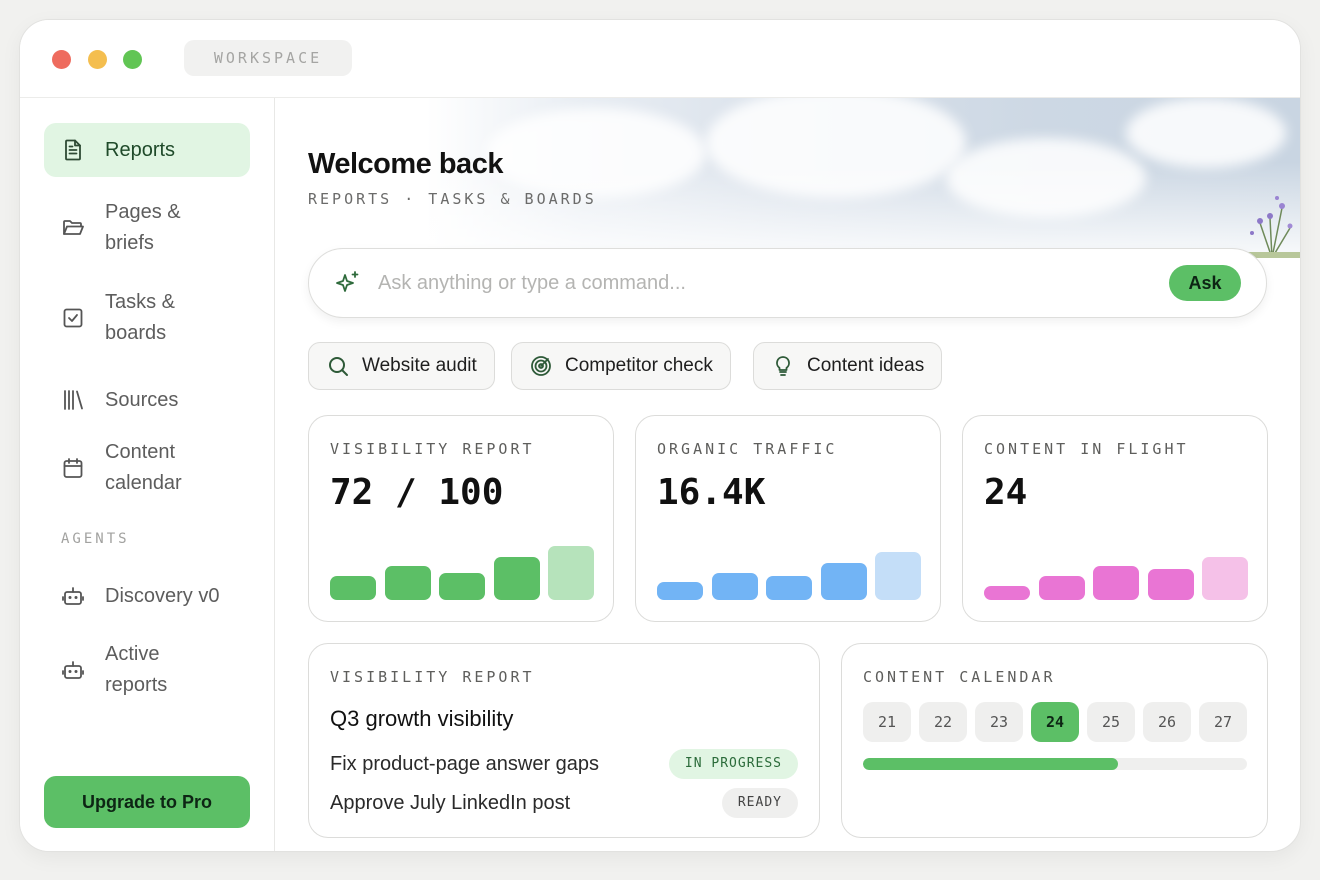 The image size is (1320, 880). Describe the element at coordinates (887, 722) in the screenshot. I see `calendar-day-21: 21` at that location.